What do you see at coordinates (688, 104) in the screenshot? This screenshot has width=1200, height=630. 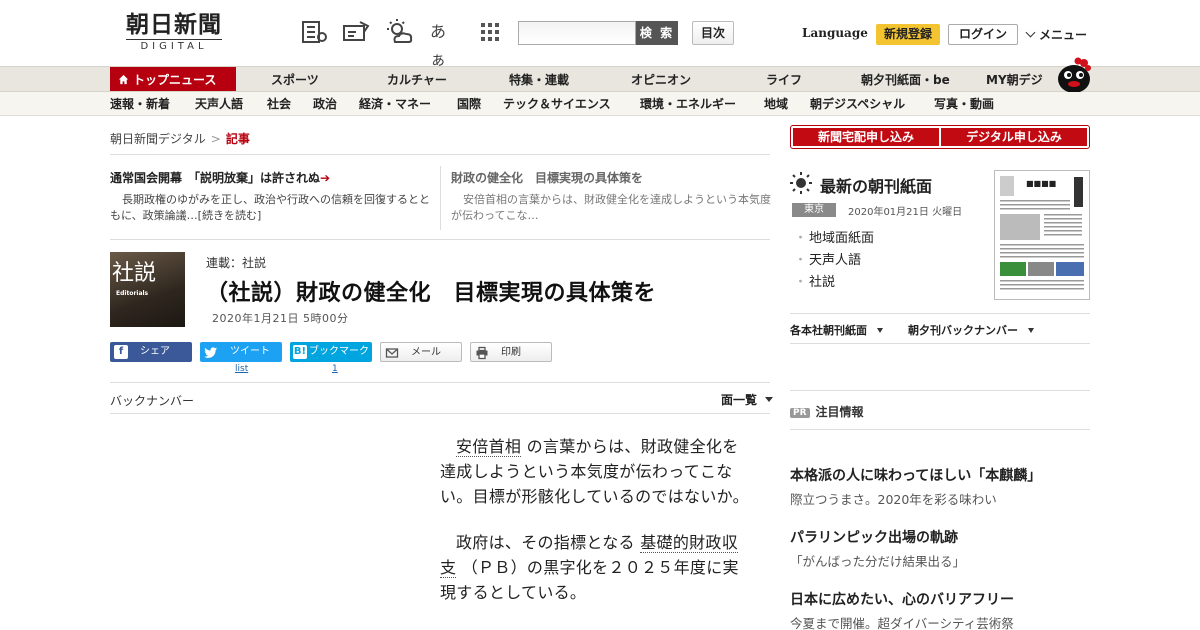 I see `nav-environment: 環境・エネルギー` at bounding box center [688, 104].